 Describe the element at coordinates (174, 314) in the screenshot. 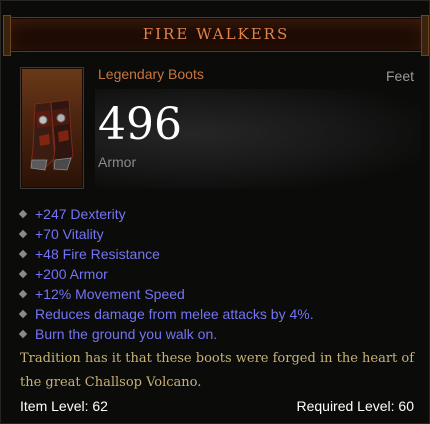

I see `affix-text: Reduces damage from melee attacks by 4%.` at that location.